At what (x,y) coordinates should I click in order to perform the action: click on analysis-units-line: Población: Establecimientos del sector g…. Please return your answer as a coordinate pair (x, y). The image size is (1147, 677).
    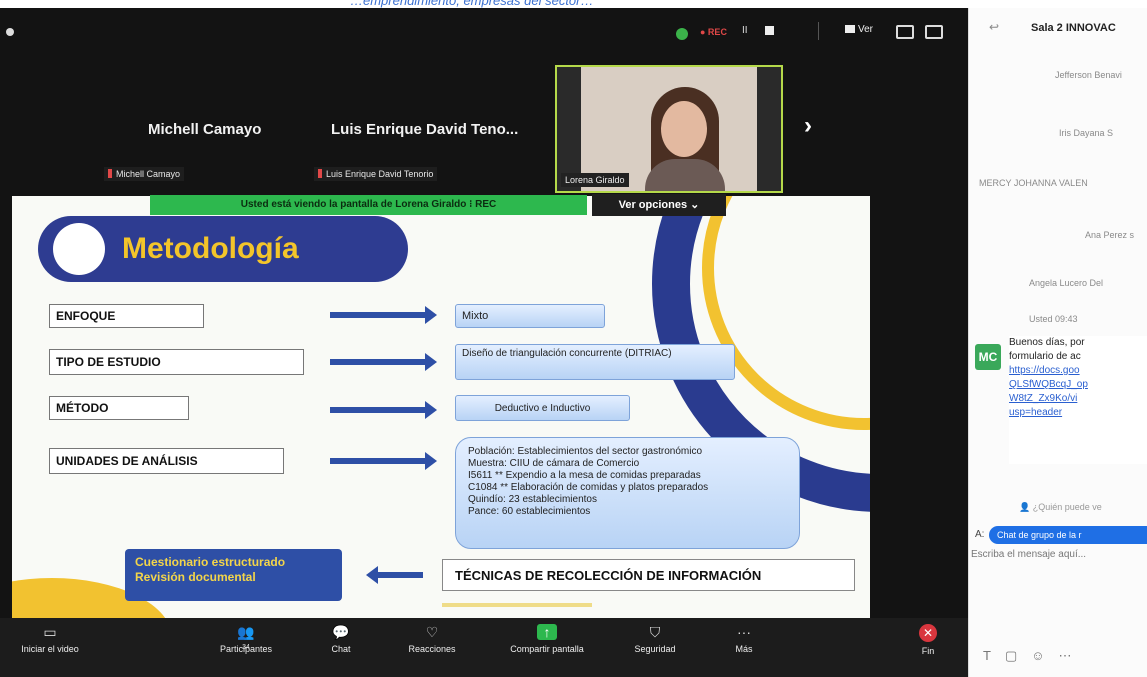
    Looking at the image, I should click on (585, 451).